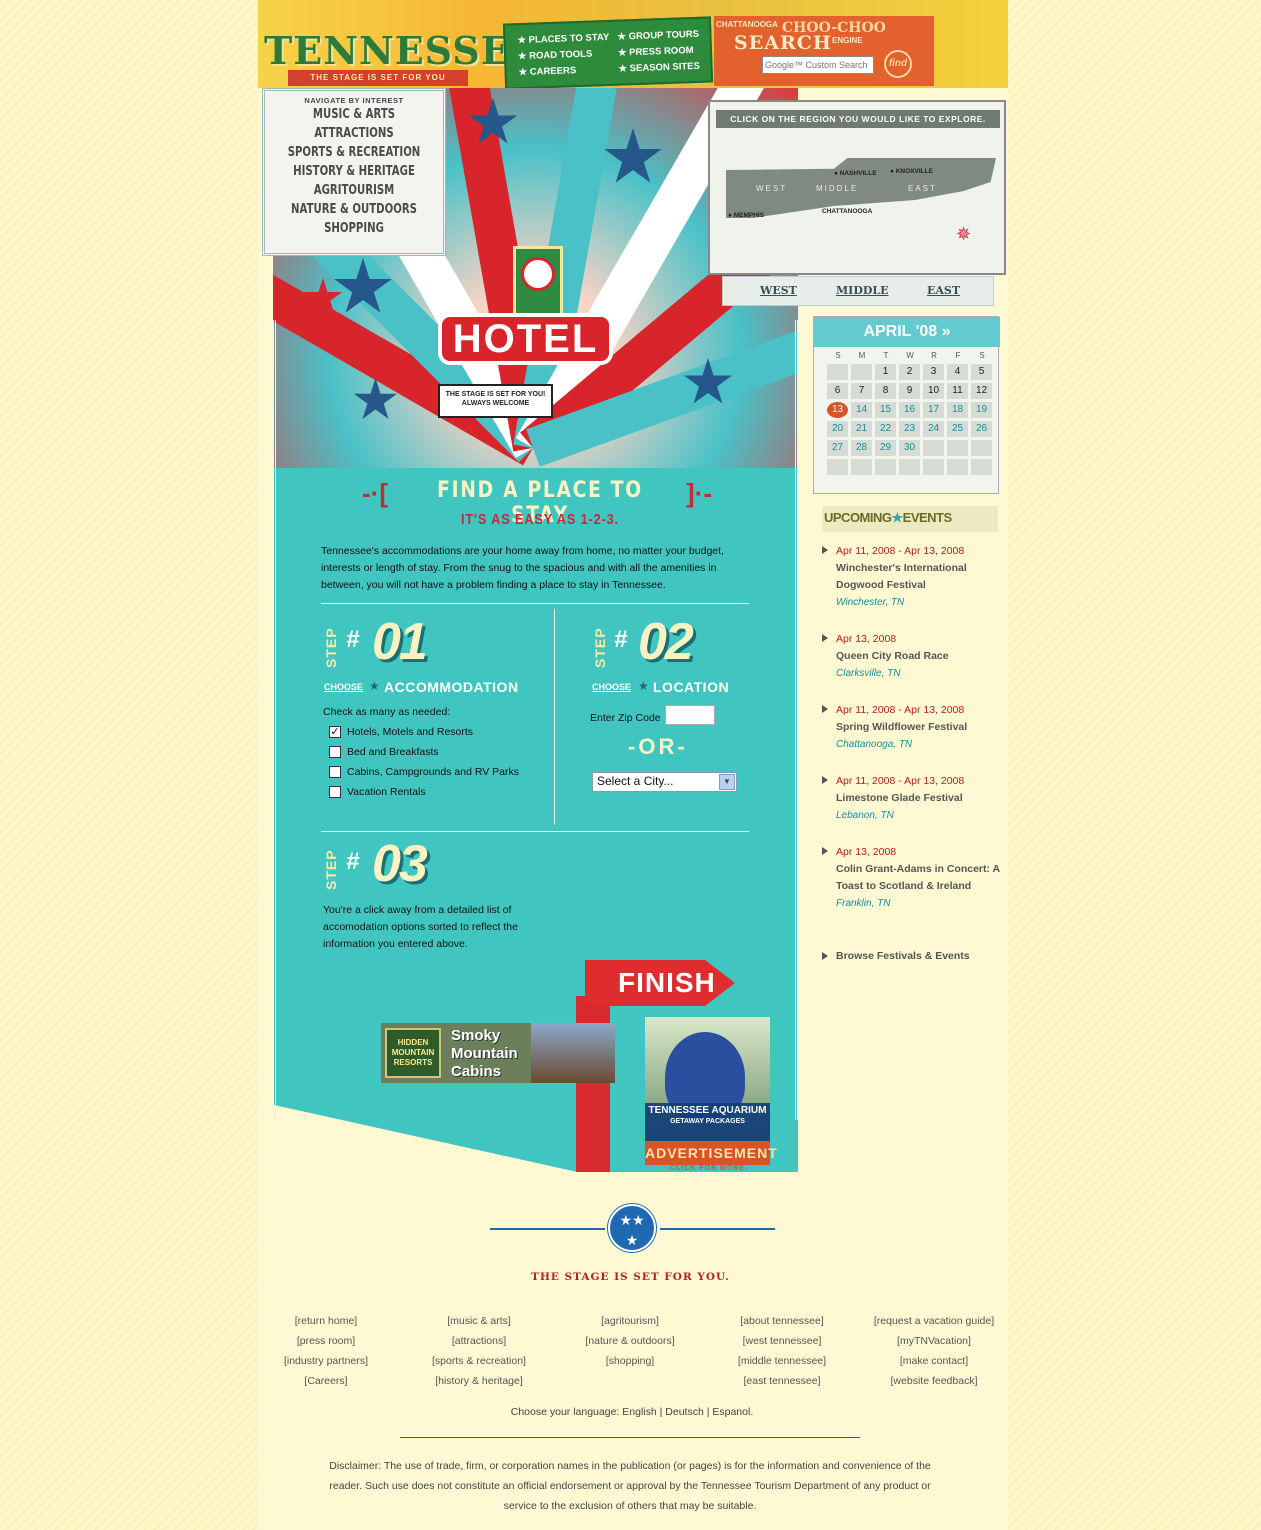 This screenshot has width=1261, height=1530. I want to click on calendar-day: 29, so click(885, 448).